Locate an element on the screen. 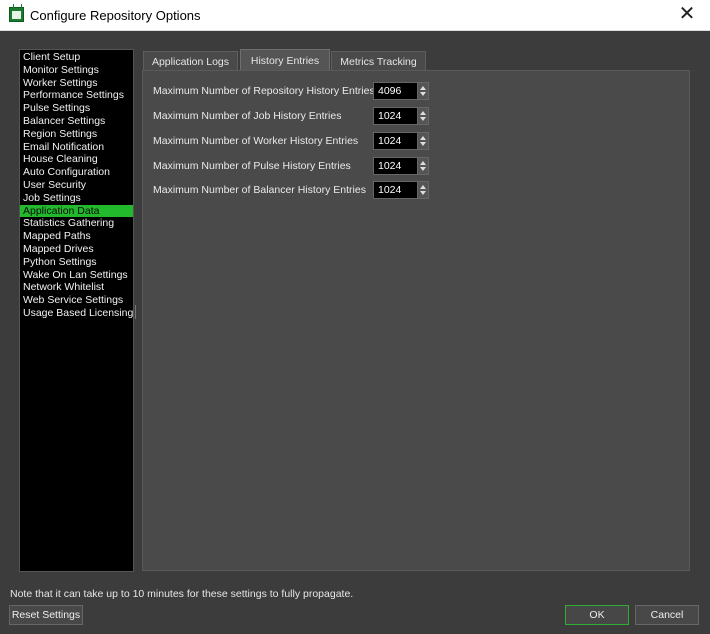 The width and height of the screenshot is (710, 634). sidebar-item-job-settings: Job Settings is located at coordinates (76, 198).